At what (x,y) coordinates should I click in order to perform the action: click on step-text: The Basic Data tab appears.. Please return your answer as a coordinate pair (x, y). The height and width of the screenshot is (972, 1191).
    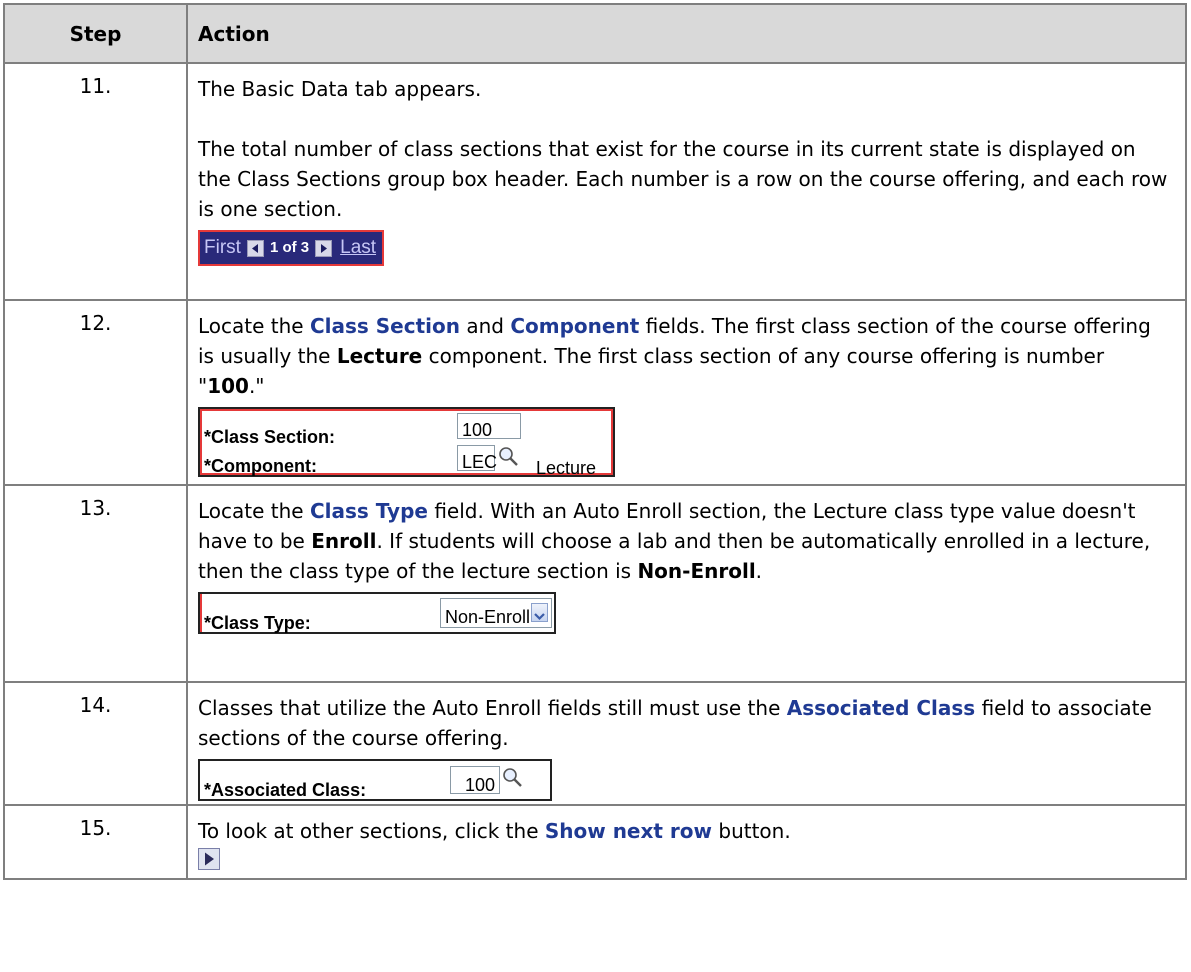
    Looking at the image, I should click on (340, 89).